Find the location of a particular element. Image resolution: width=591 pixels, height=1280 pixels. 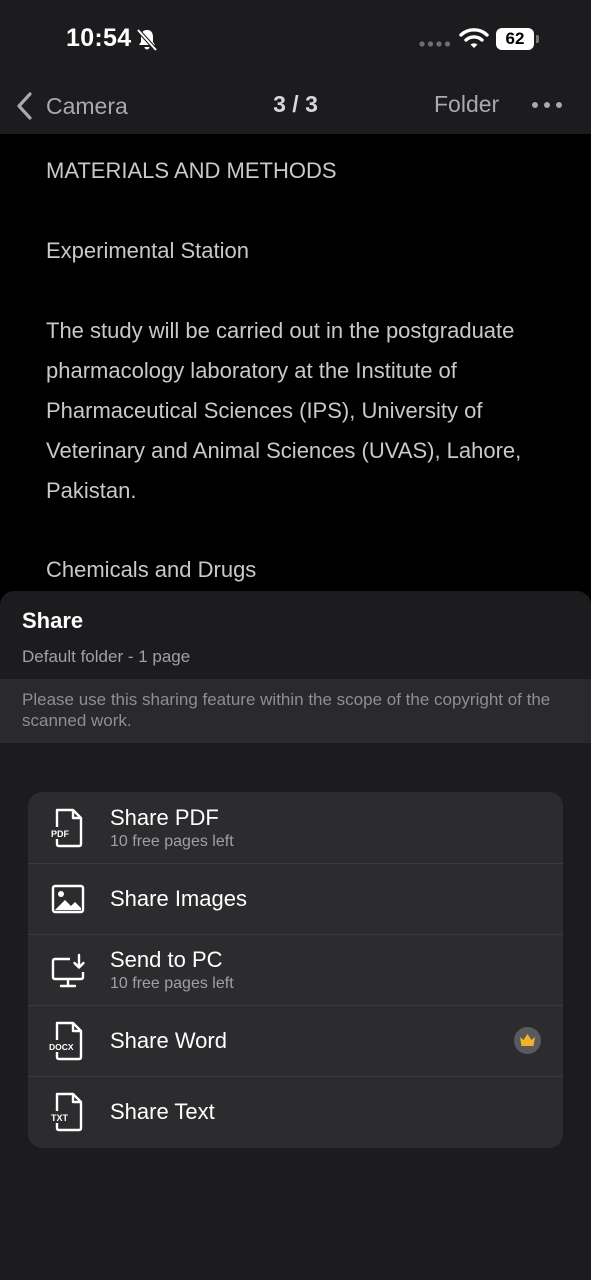

option-label: Share Text is located at coordinates (162, 1111).